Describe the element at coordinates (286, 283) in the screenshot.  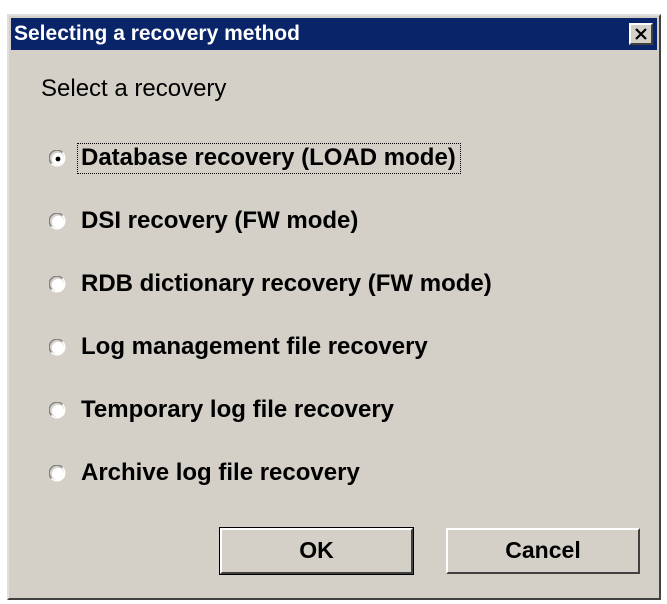
I see `radio-label: RDB dictionary recovery (FW mode)` at that location.